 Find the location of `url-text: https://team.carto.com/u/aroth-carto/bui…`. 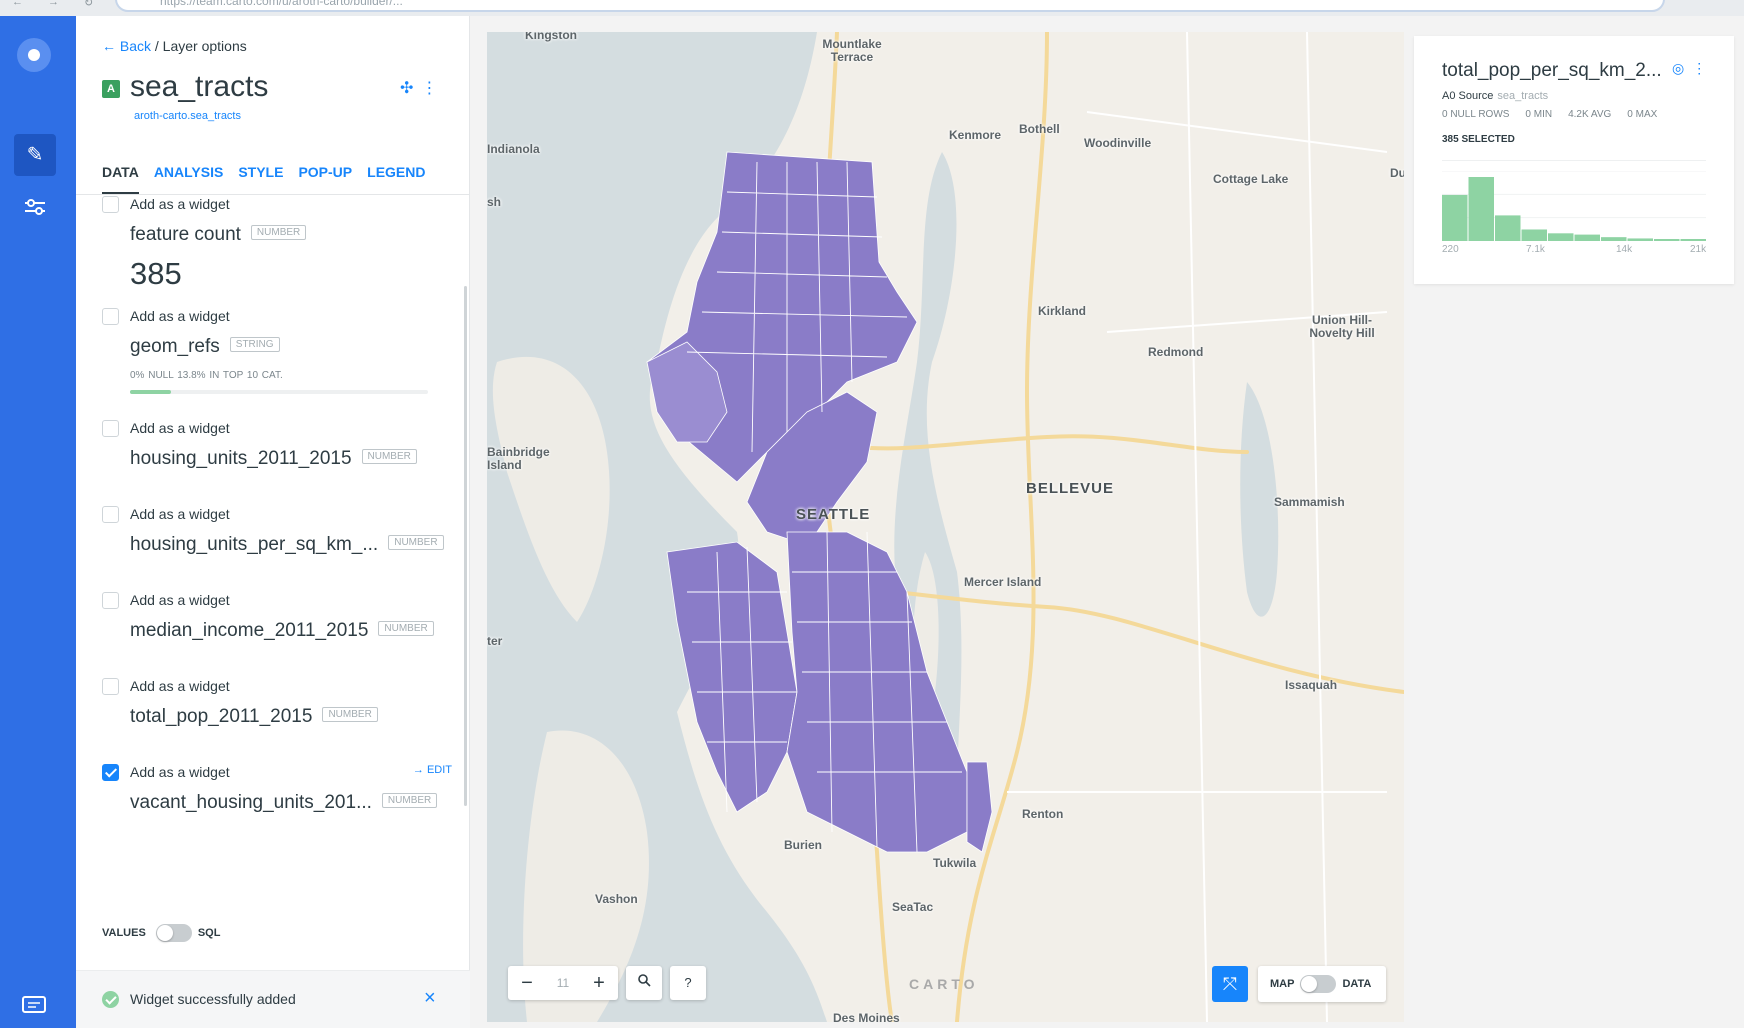

url-text: https://team.carto.com/u/aroth-carto/bui… is located at coordinates (281, 4).